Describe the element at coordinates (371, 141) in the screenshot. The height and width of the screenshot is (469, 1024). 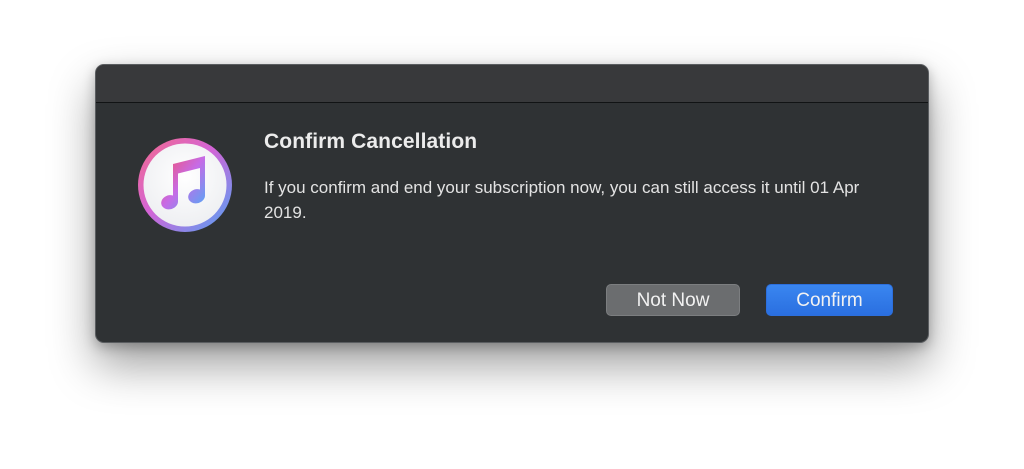
I see `dialog-title: Confirm Cancellation` at that location.